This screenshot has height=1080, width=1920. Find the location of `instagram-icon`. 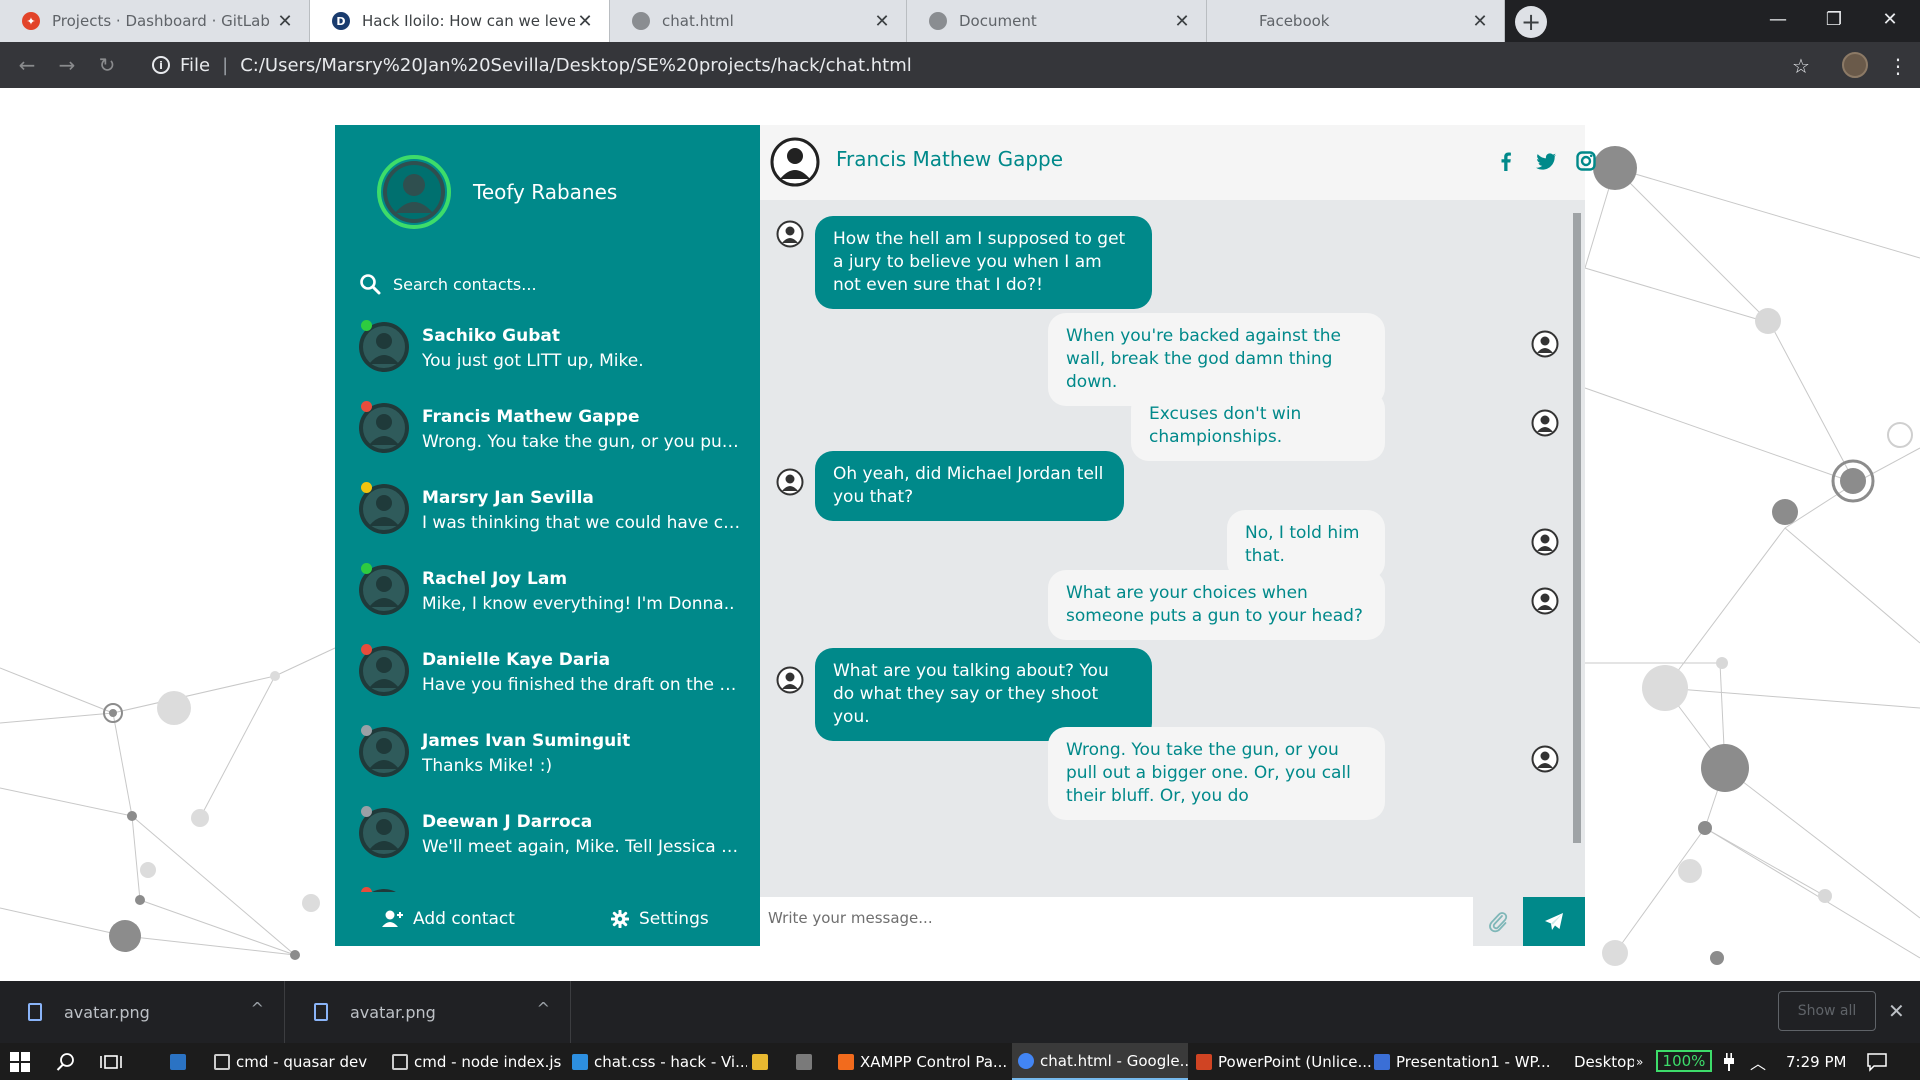

instagram-icon is located at coordinates (1586, 161).